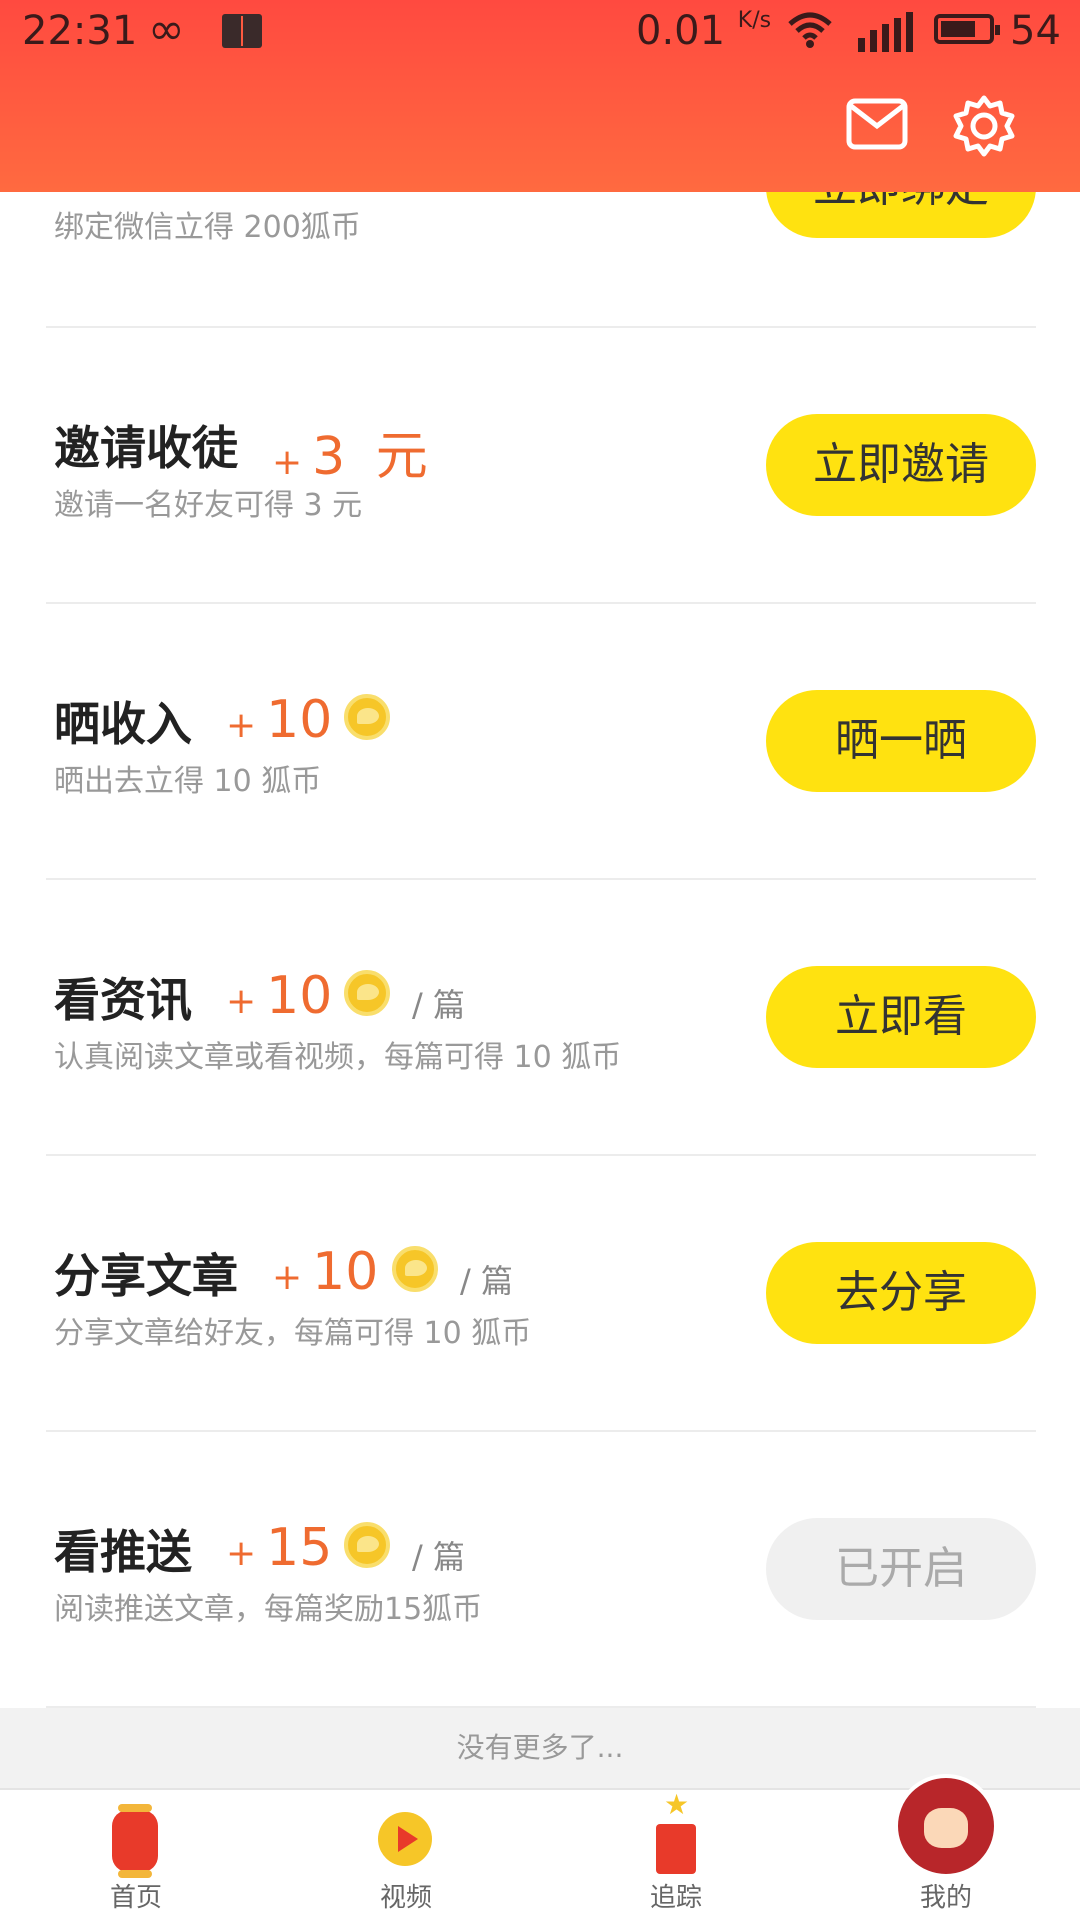 The height and width of the screenshot is (1922, 1080). Describe the element at coordinates (166, 29) in the screenshot. I see `infinity-icon: ∞` at that location.